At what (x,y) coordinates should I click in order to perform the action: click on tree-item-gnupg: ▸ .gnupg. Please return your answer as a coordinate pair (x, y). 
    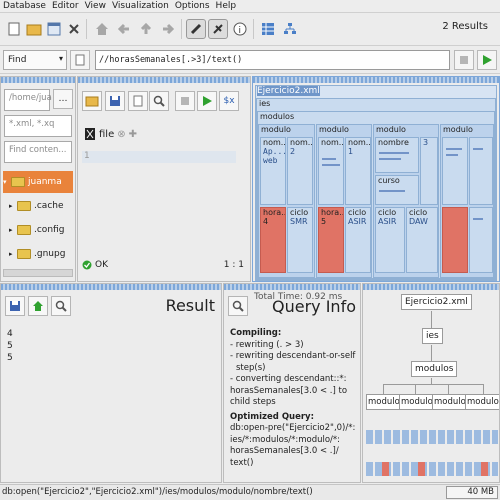
    Looking at the image, I should click on (37, 254).